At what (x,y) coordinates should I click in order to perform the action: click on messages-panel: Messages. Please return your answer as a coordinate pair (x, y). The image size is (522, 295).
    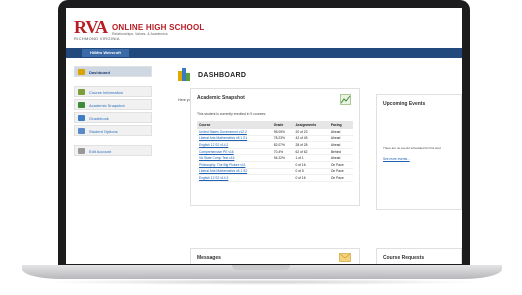
    Looking at the image, I should click on (275, 256).